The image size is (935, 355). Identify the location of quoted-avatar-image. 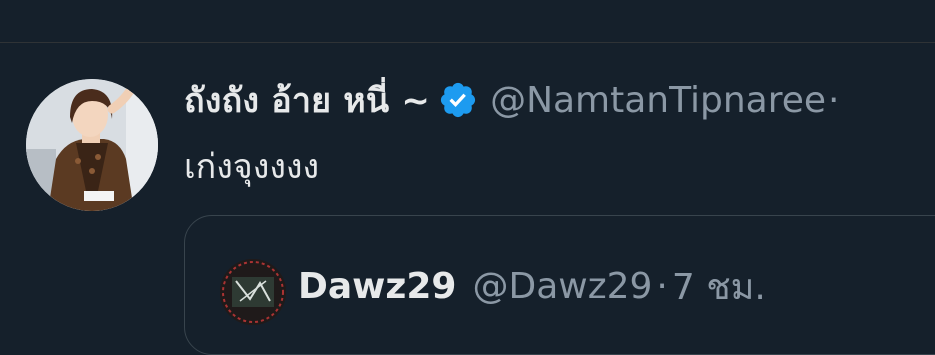
(253, 292).